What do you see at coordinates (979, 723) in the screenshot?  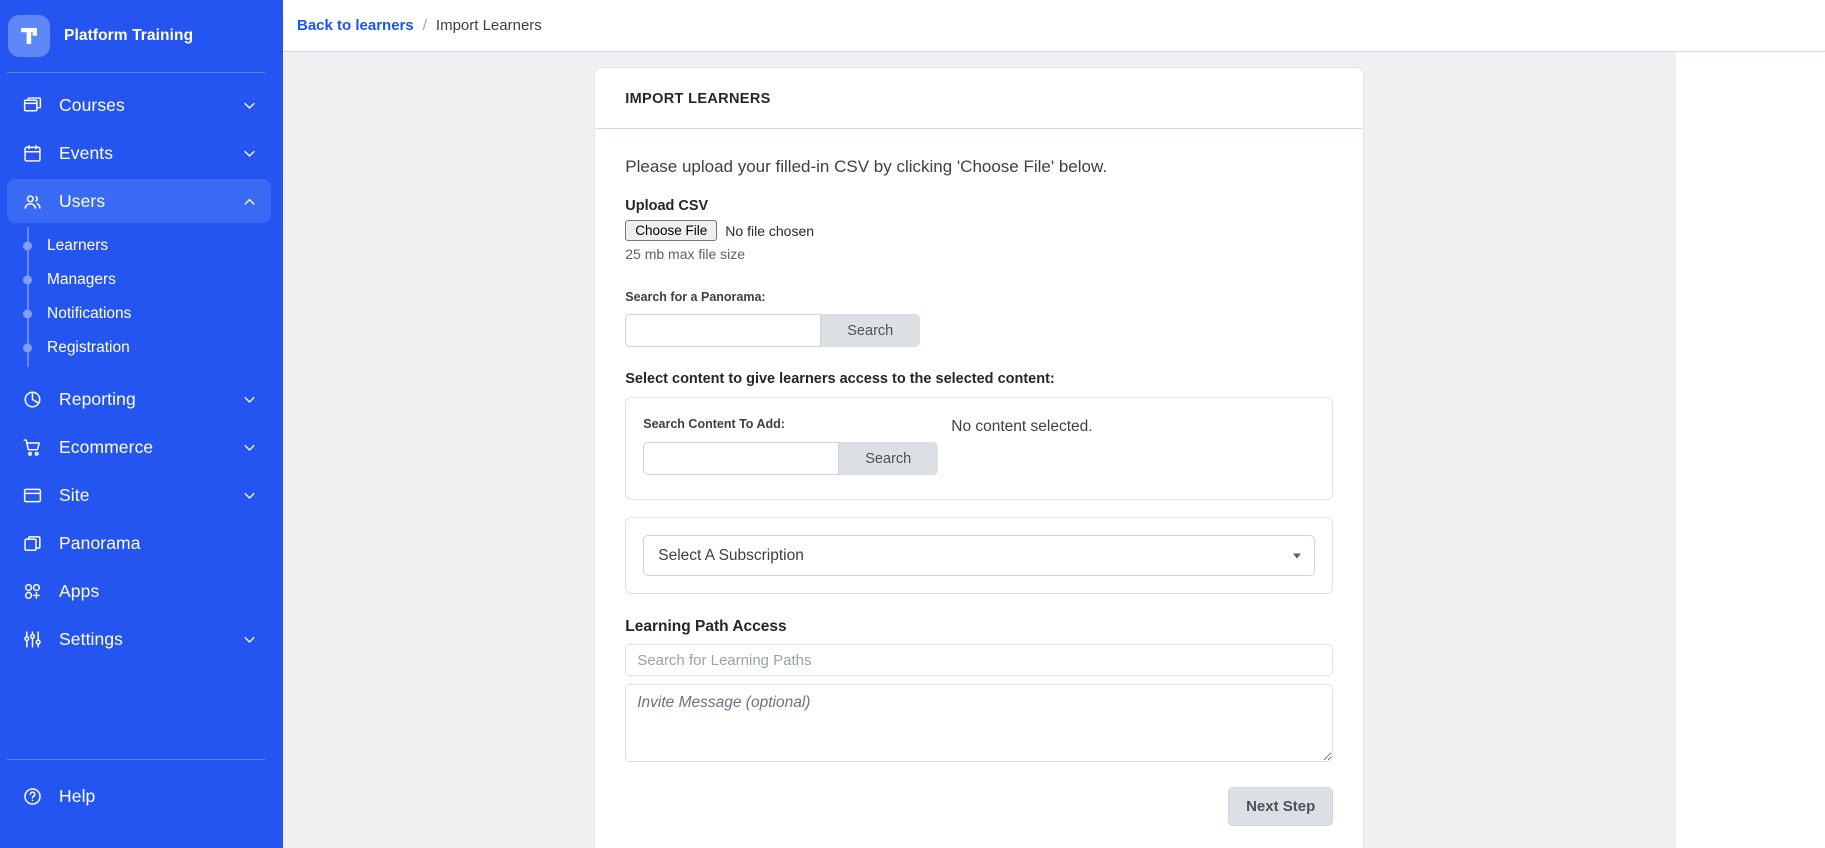 I see `invite-message-textarea` at bounding box center [979, 723].